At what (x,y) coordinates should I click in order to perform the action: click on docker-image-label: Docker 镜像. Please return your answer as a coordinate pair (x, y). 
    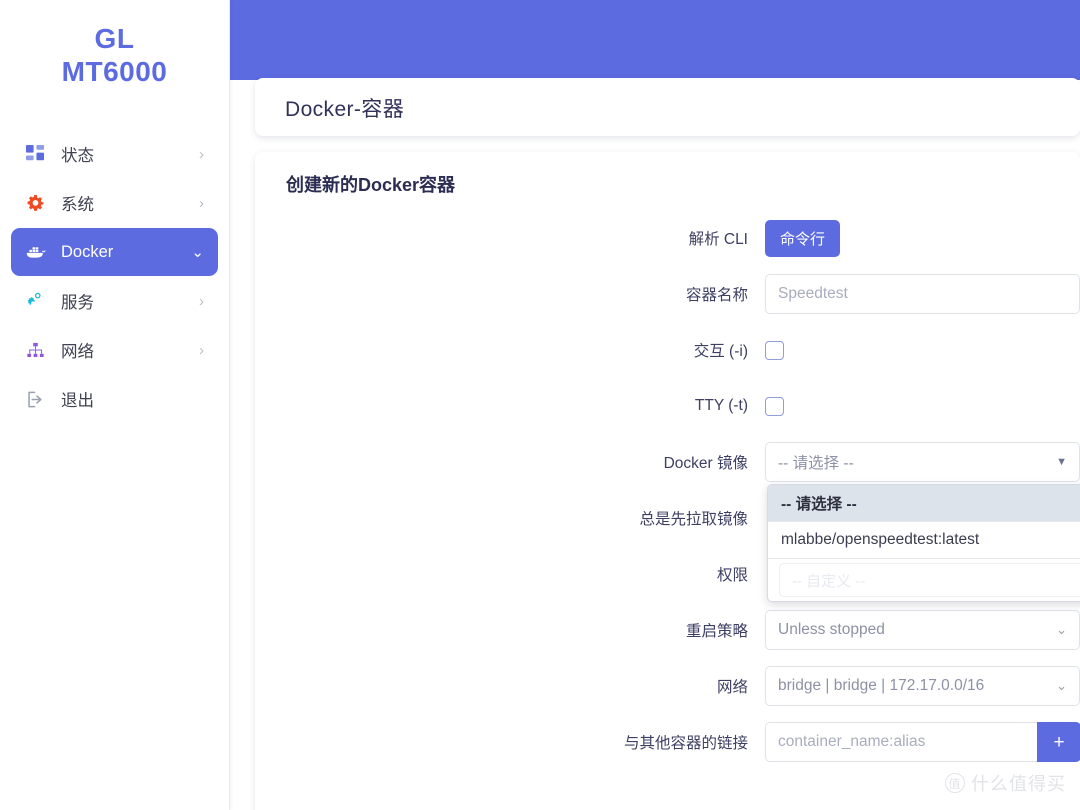
    Looking at the image, I should click on (705, 463).